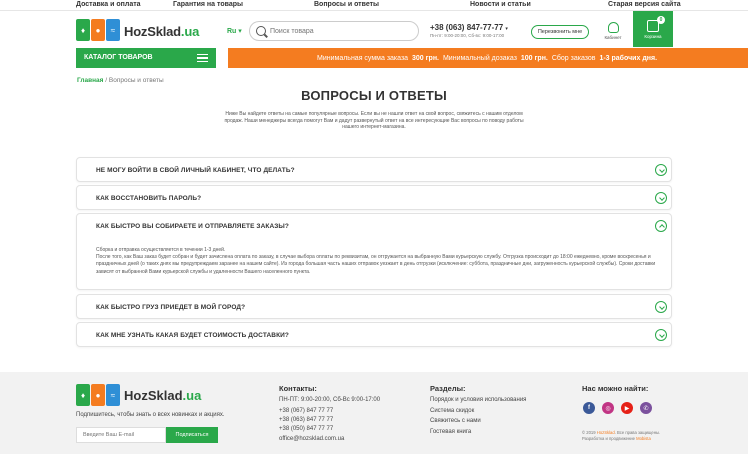 The height and width of the screenshot is (454, 748). Describe the element at coordinates (608, 408) in the screenshot. I see `instagram-icon: ◎` at that location.